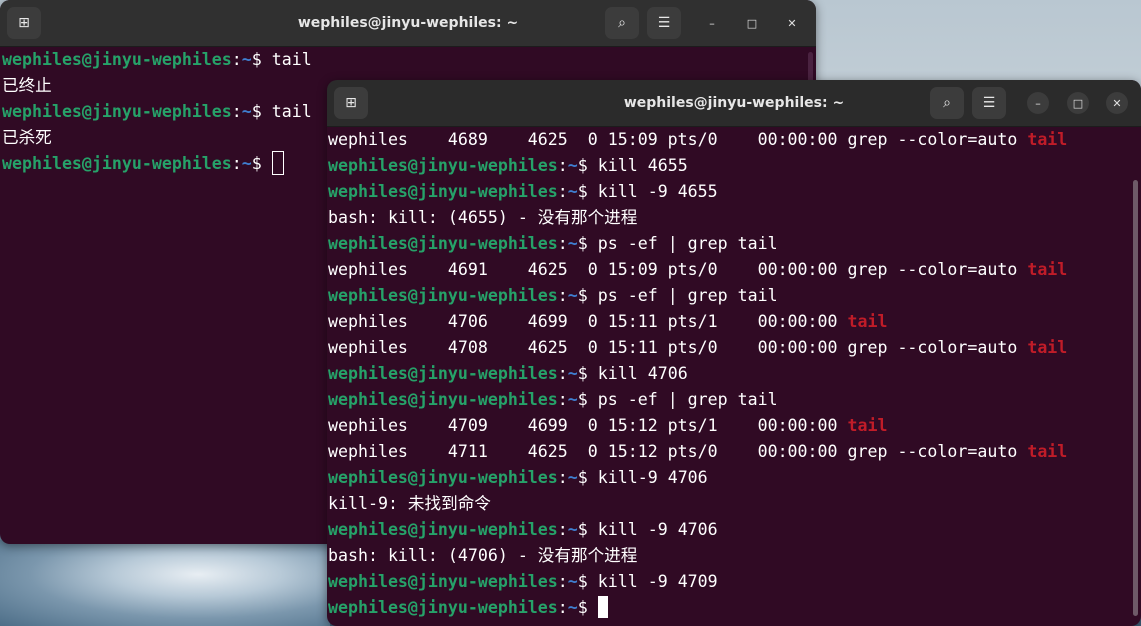  Describe the element at coordinates (27, 137) in the screenshot. I see `output-text: 已杀死` at that location.